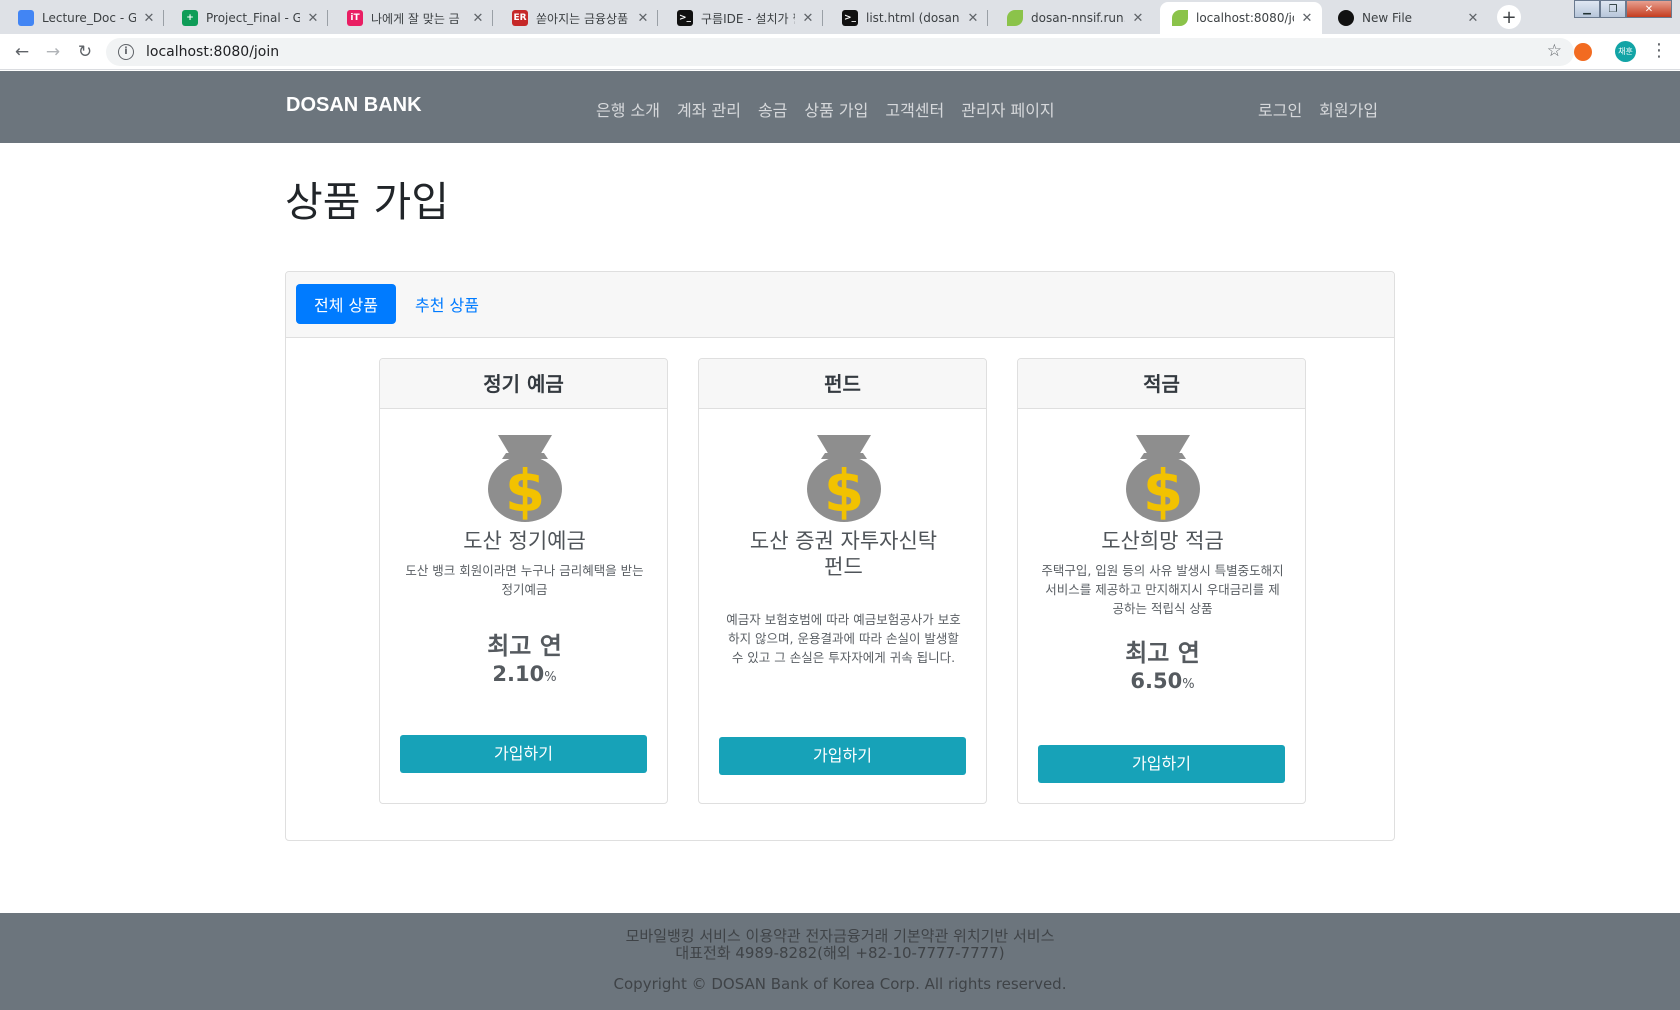  Describe the element at coordinates (1613, 9) in the screenshot. I see `restore-window-button: ❐` at that location.